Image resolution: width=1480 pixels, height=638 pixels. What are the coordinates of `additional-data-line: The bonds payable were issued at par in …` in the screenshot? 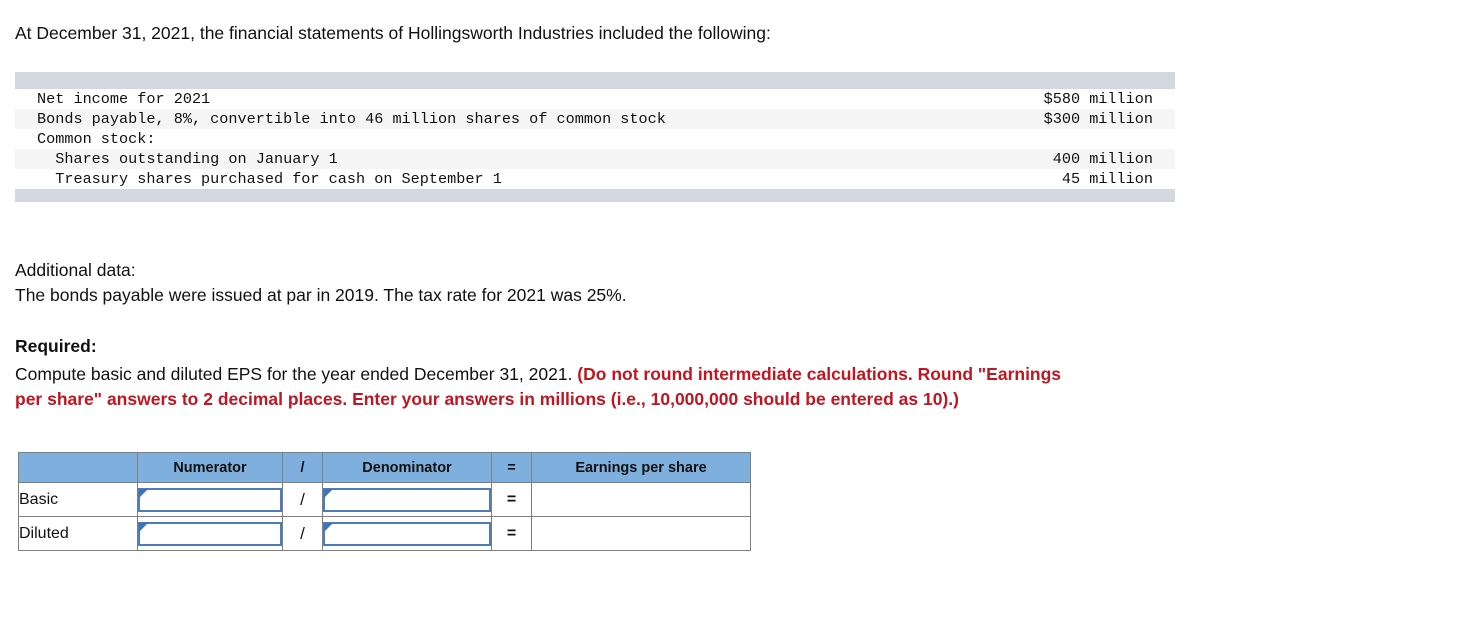 It's located at (321, 295).